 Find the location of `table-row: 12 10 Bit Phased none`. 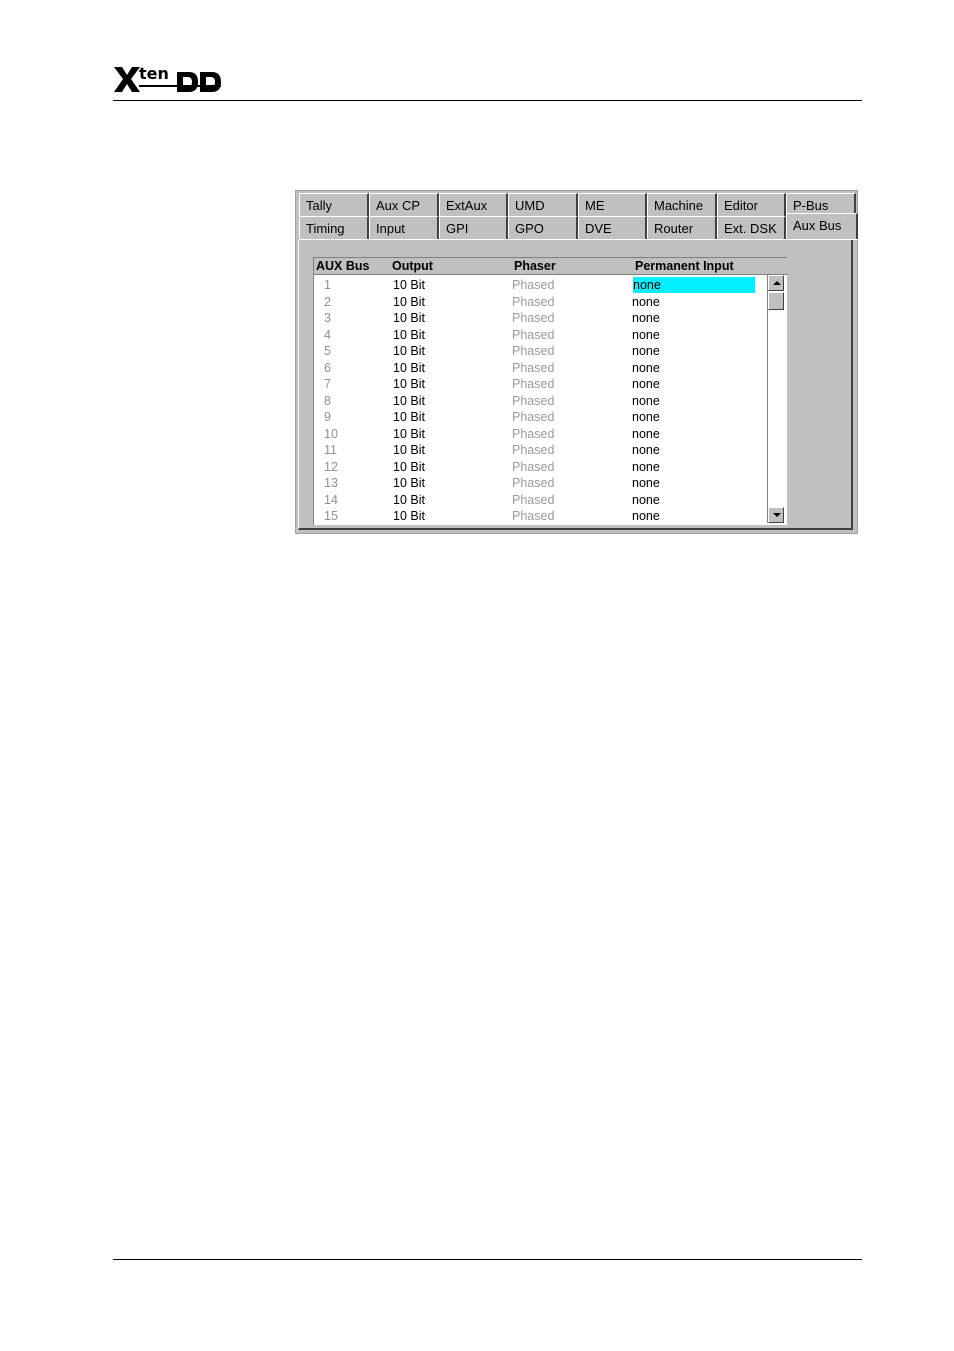

table-row: 12 10 Bit Phased none is located at coordinates (541, 467).